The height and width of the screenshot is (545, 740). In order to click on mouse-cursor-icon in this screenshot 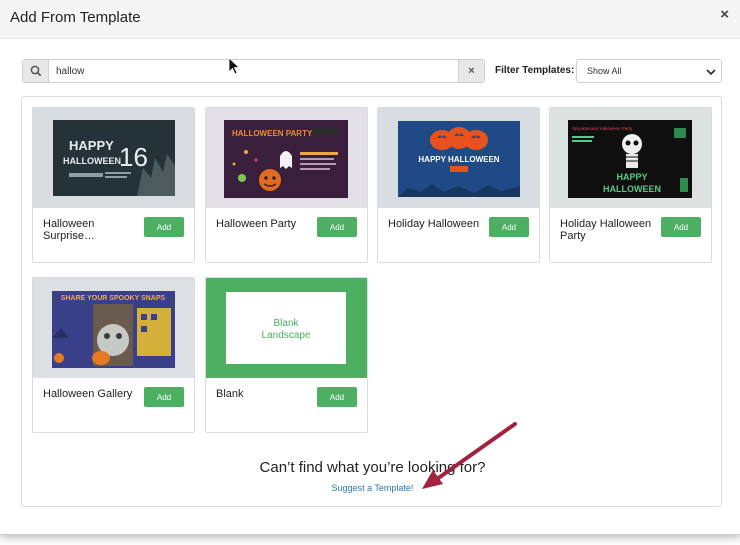, I will do `click(234, 66)`.